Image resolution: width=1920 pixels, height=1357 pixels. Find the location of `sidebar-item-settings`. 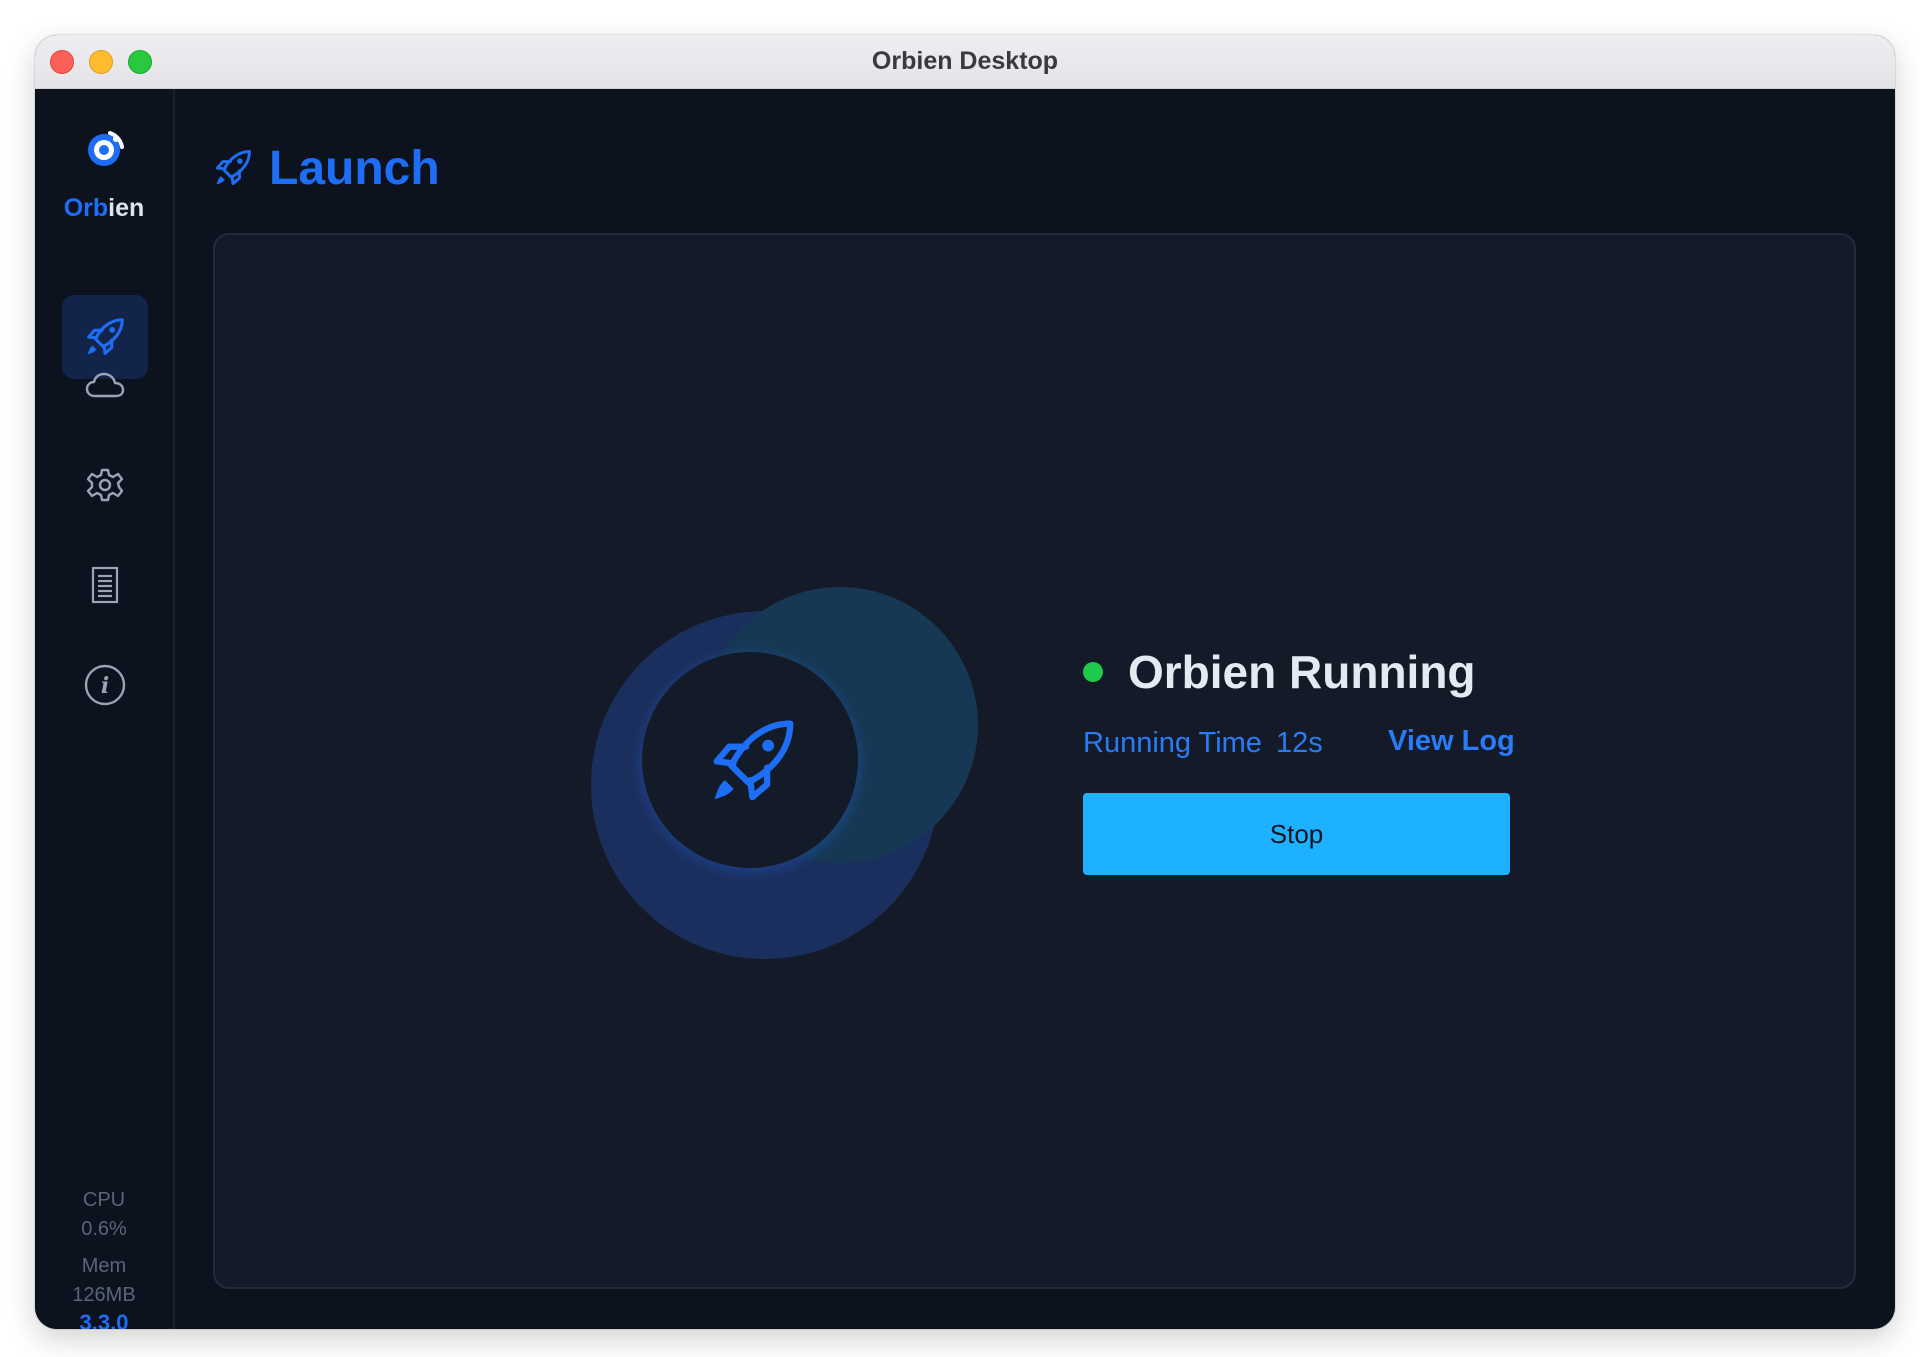

sidebar-item-settings is located at coordinates (105, 485).